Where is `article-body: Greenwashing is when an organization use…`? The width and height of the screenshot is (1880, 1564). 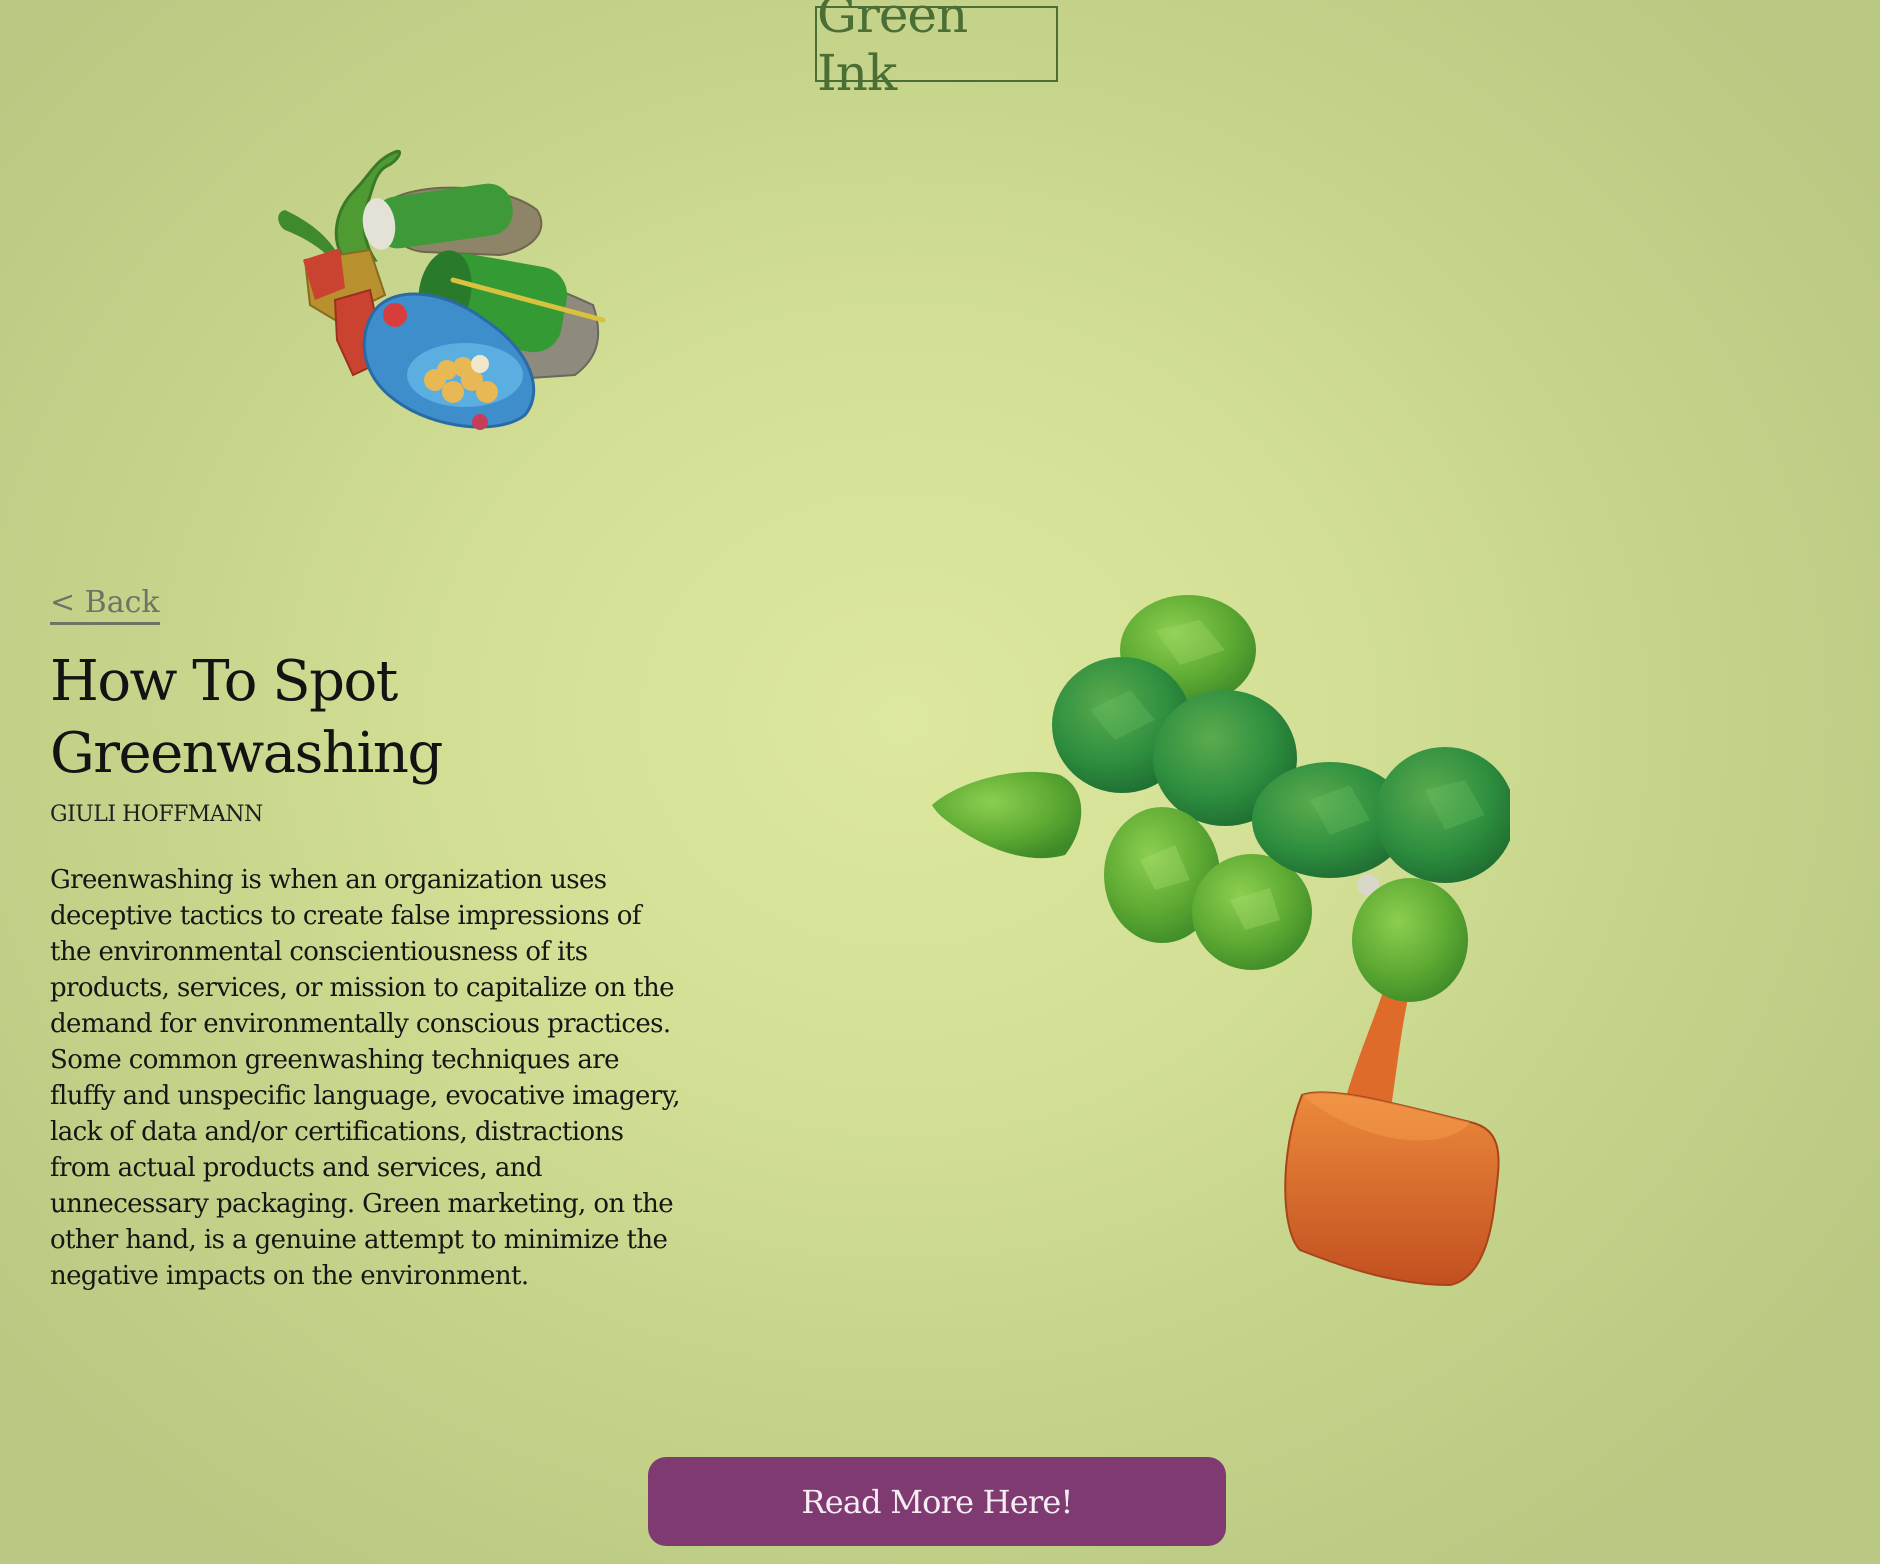 article-body: Greenwashing is when an organization use… is located at coordinates (365, 1078).